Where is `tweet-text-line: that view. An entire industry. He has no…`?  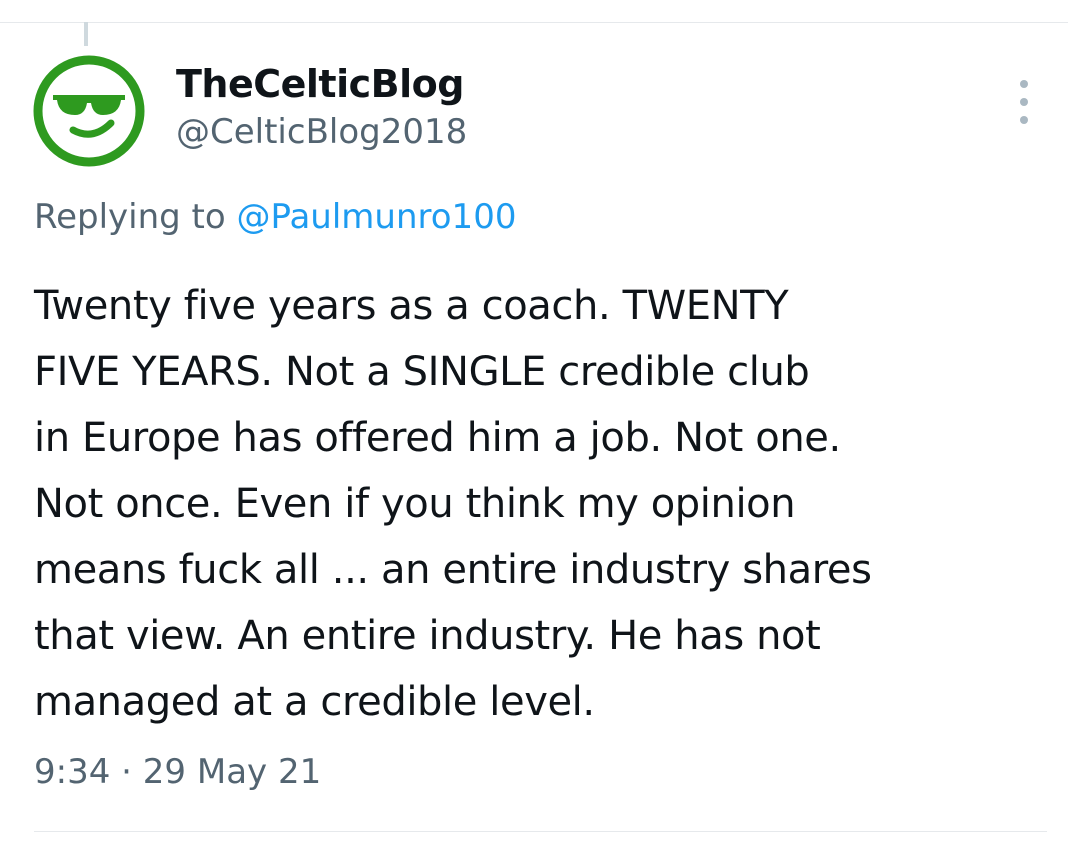
tweet-text-line: that view. An entire industry. He has no… is located at coordinates (427, 636).